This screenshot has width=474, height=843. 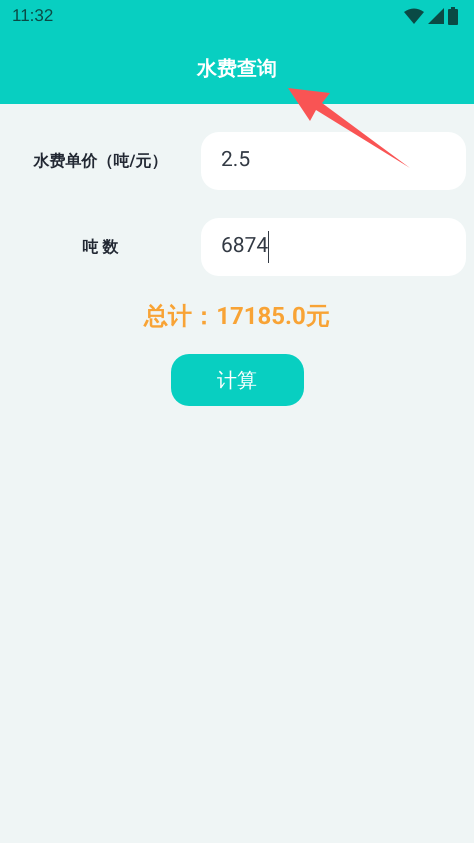 What do you see at coordinates (237, 316) in the screenshot?
I see `total-amount: 总计：17185.0元` at bounding box center [237, 316].